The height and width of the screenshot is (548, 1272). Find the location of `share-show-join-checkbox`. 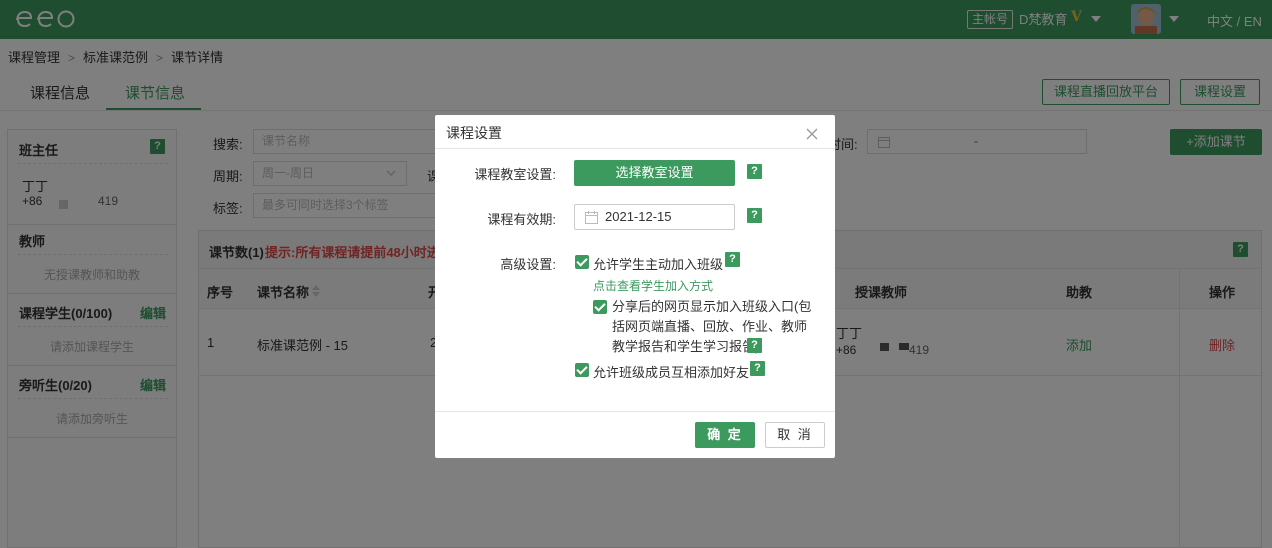

share-show-join-checkbox is located at coordinates (600, 307).